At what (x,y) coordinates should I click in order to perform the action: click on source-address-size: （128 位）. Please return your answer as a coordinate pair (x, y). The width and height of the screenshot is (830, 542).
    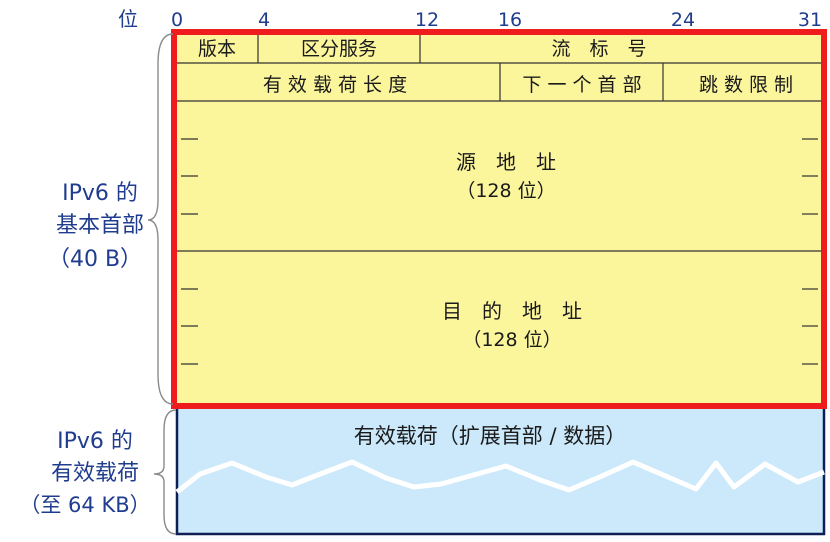
    Looking at the image, I should click on (505, 191).